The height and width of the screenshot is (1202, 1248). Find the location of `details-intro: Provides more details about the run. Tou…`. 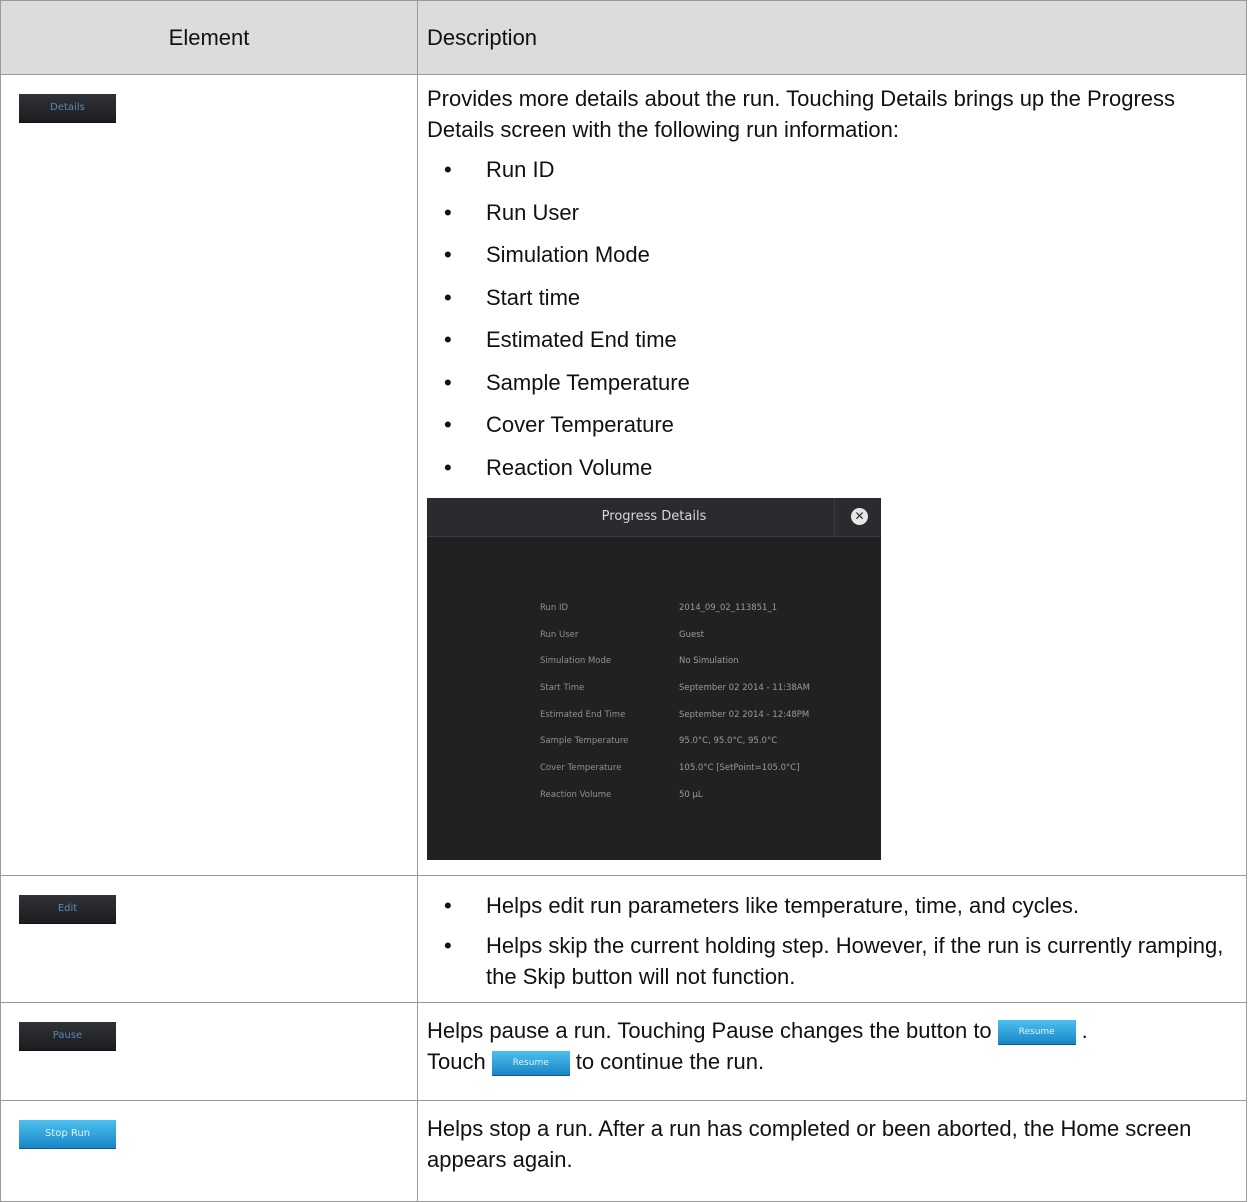

details-intro: Provides more details about the run. Tou… is located at coordinates (801, 114).